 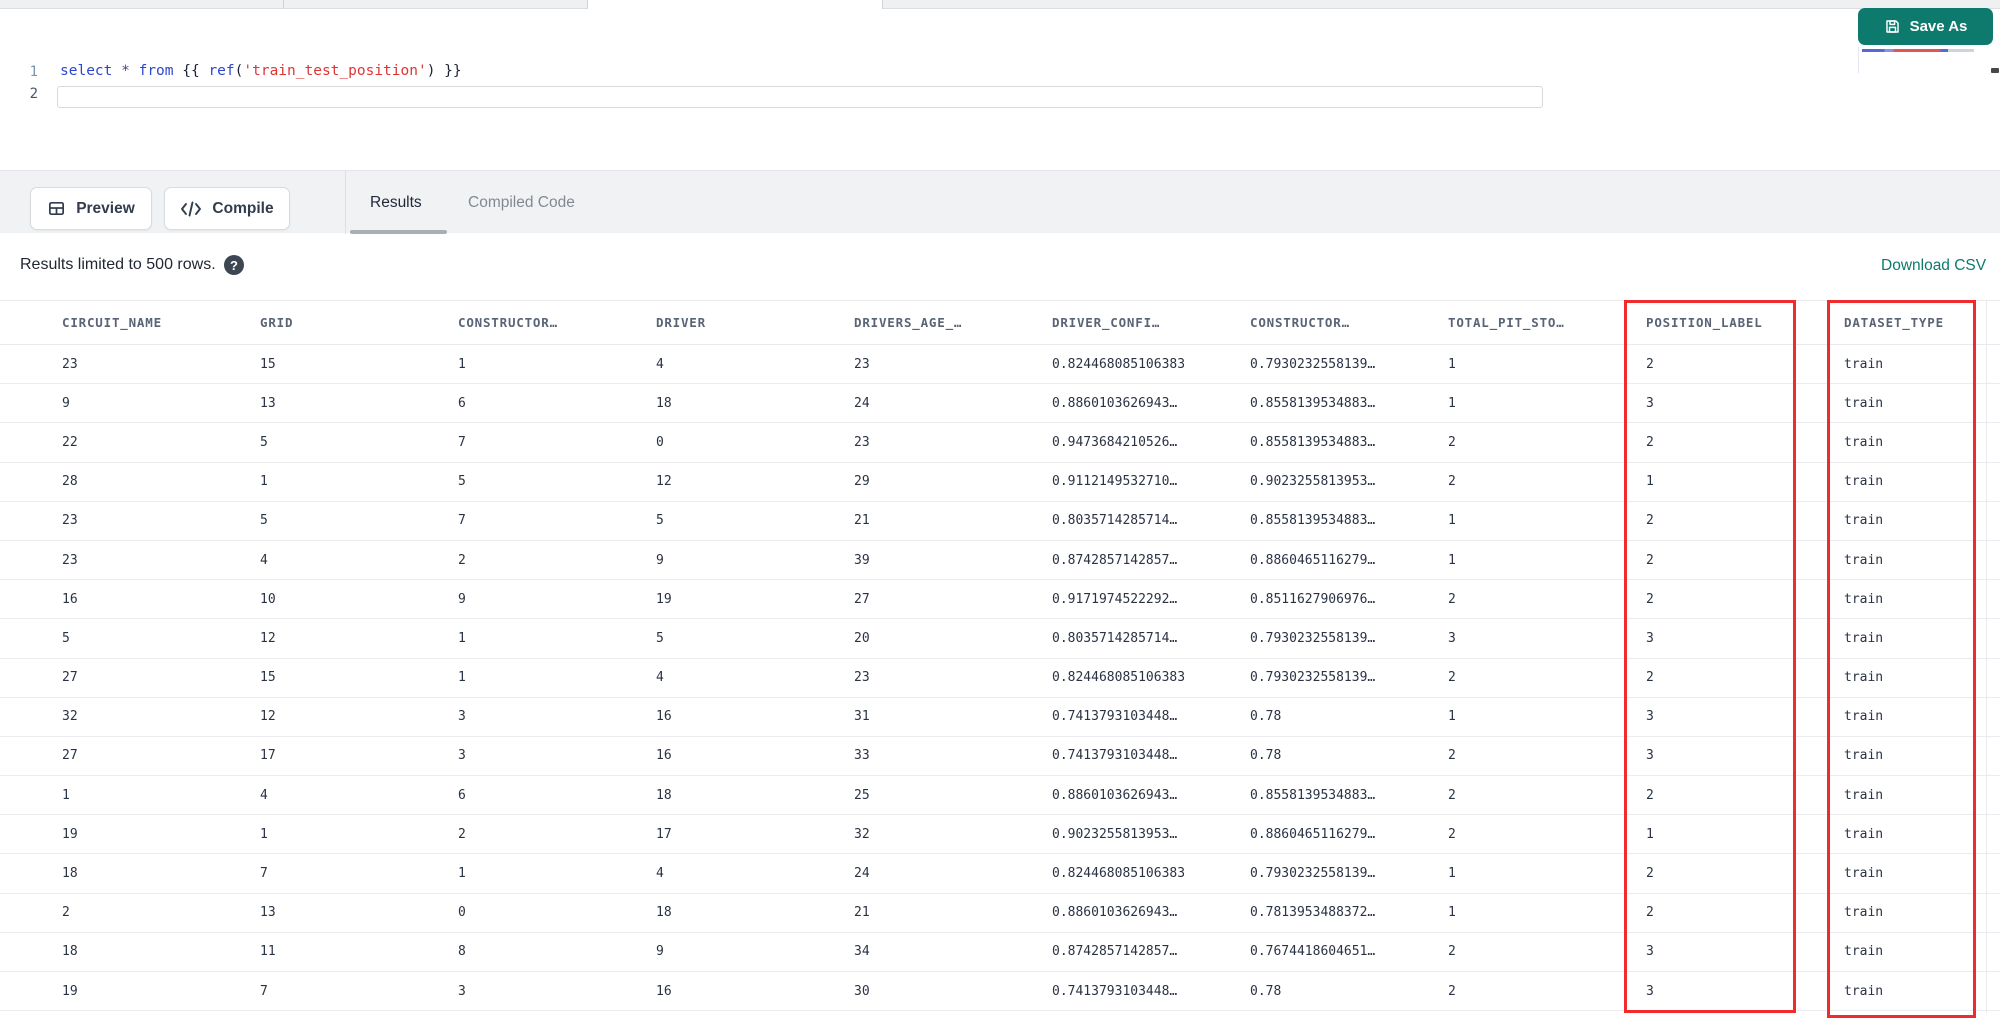 I want to click on tab-divider, so click(x=283, y=4).